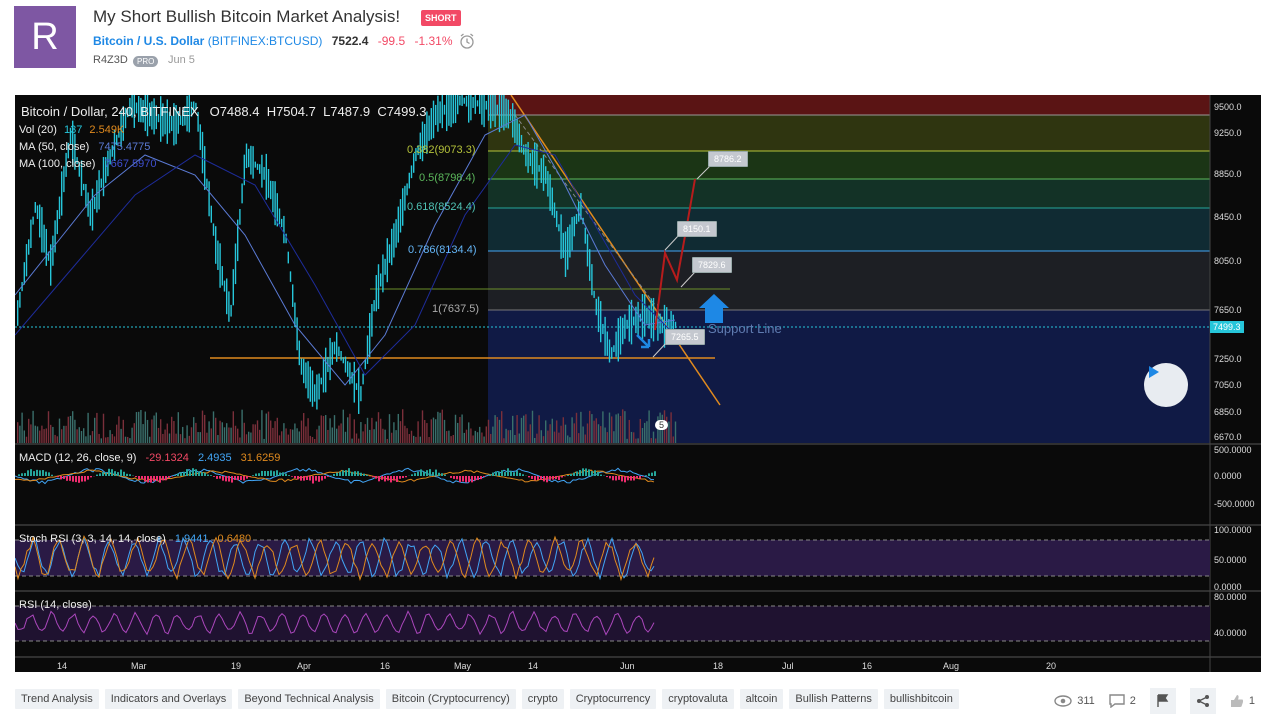 The height and width of the screenshot is (722, 1280). What do you see at coordinates (761, 699) in the screenshot?
I see `tag-item: altcoin` at bounding box center [761, 699].